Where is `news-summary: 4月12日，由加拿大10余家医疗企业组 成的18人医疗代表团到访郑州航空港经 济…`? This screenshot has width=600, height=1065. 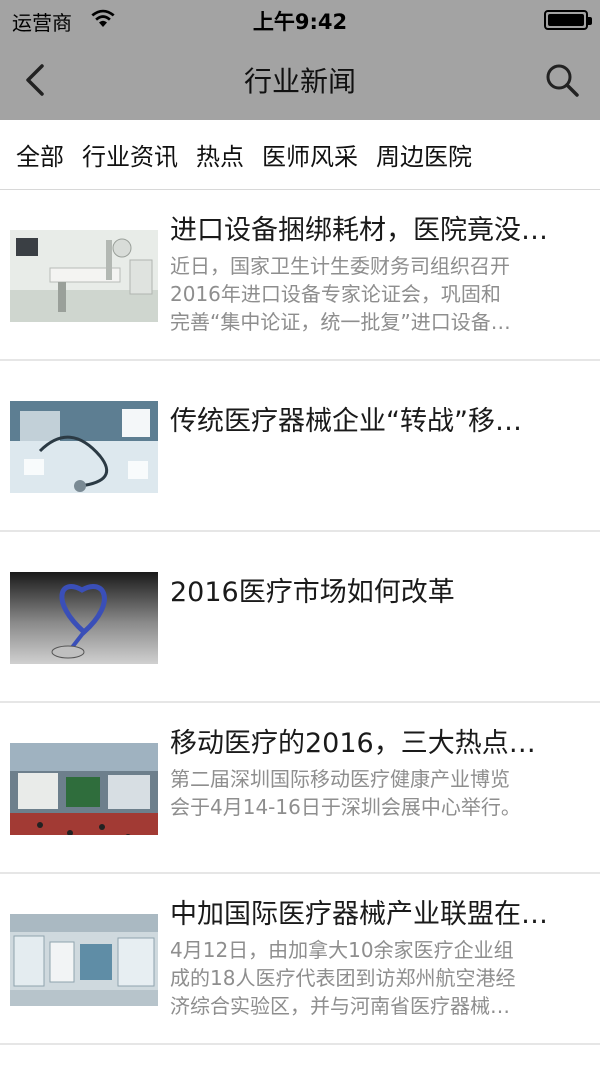
news-summary: 4月12日，由加拿大10余家医疗企业组 成的18人医疗代表团到访郑州航空港经 济… is located at coordinates (343, 978).